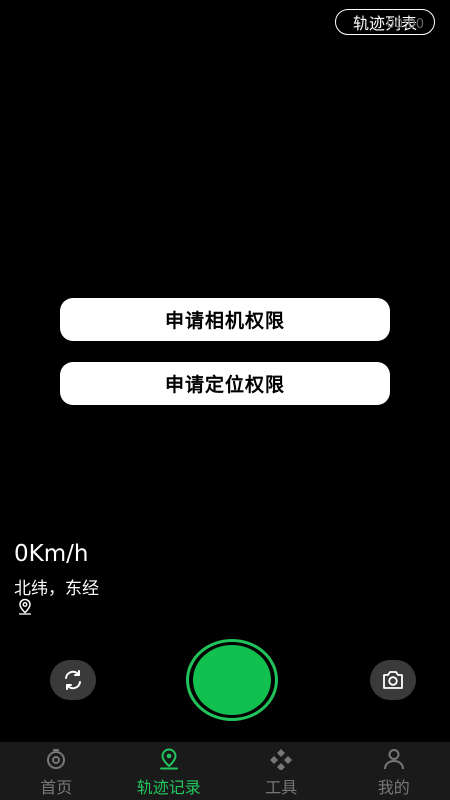 This screenshot has height=800, width=450. I want to click on profile-icon, so click(393, 759).